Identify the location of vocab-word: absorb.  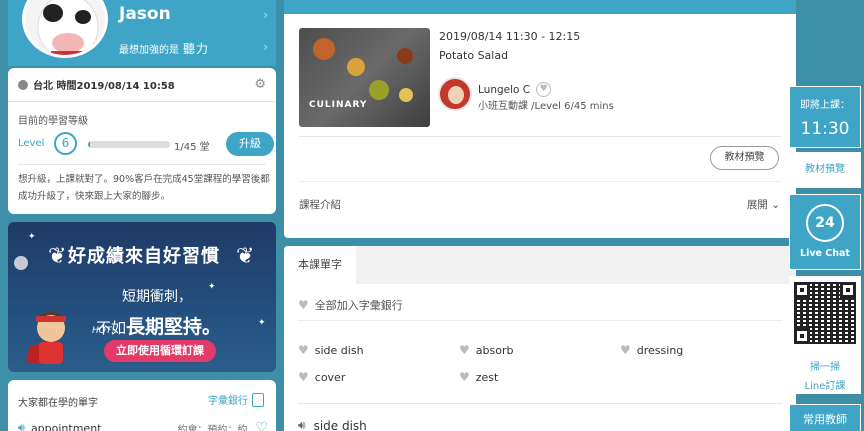
(494, 350).